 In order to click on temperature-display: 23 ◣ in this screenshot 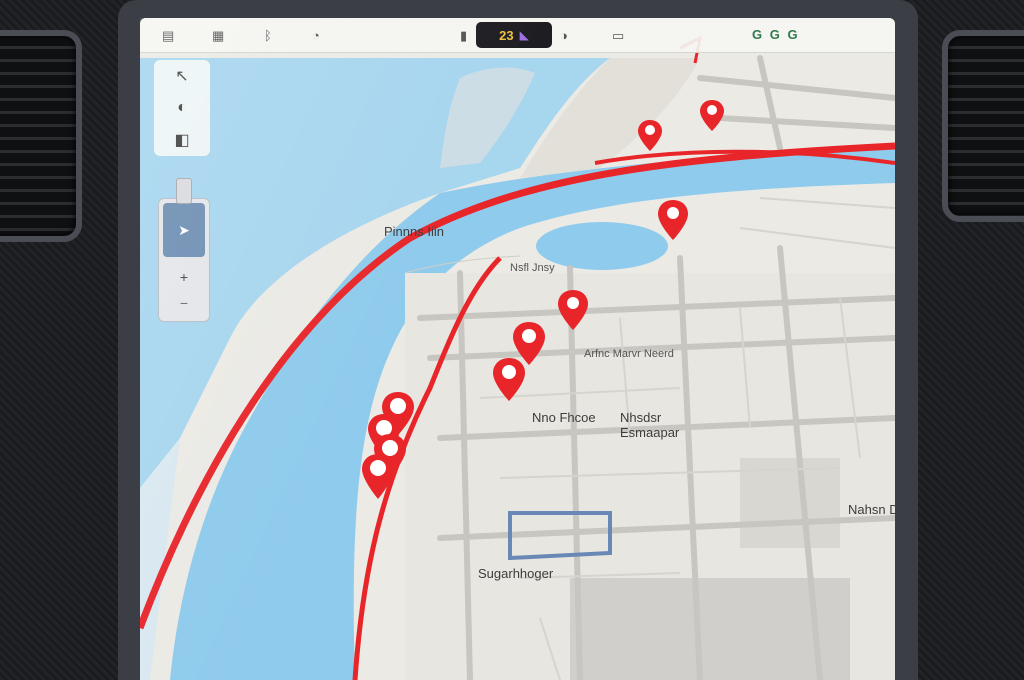, I will do `click(514, 35)`.